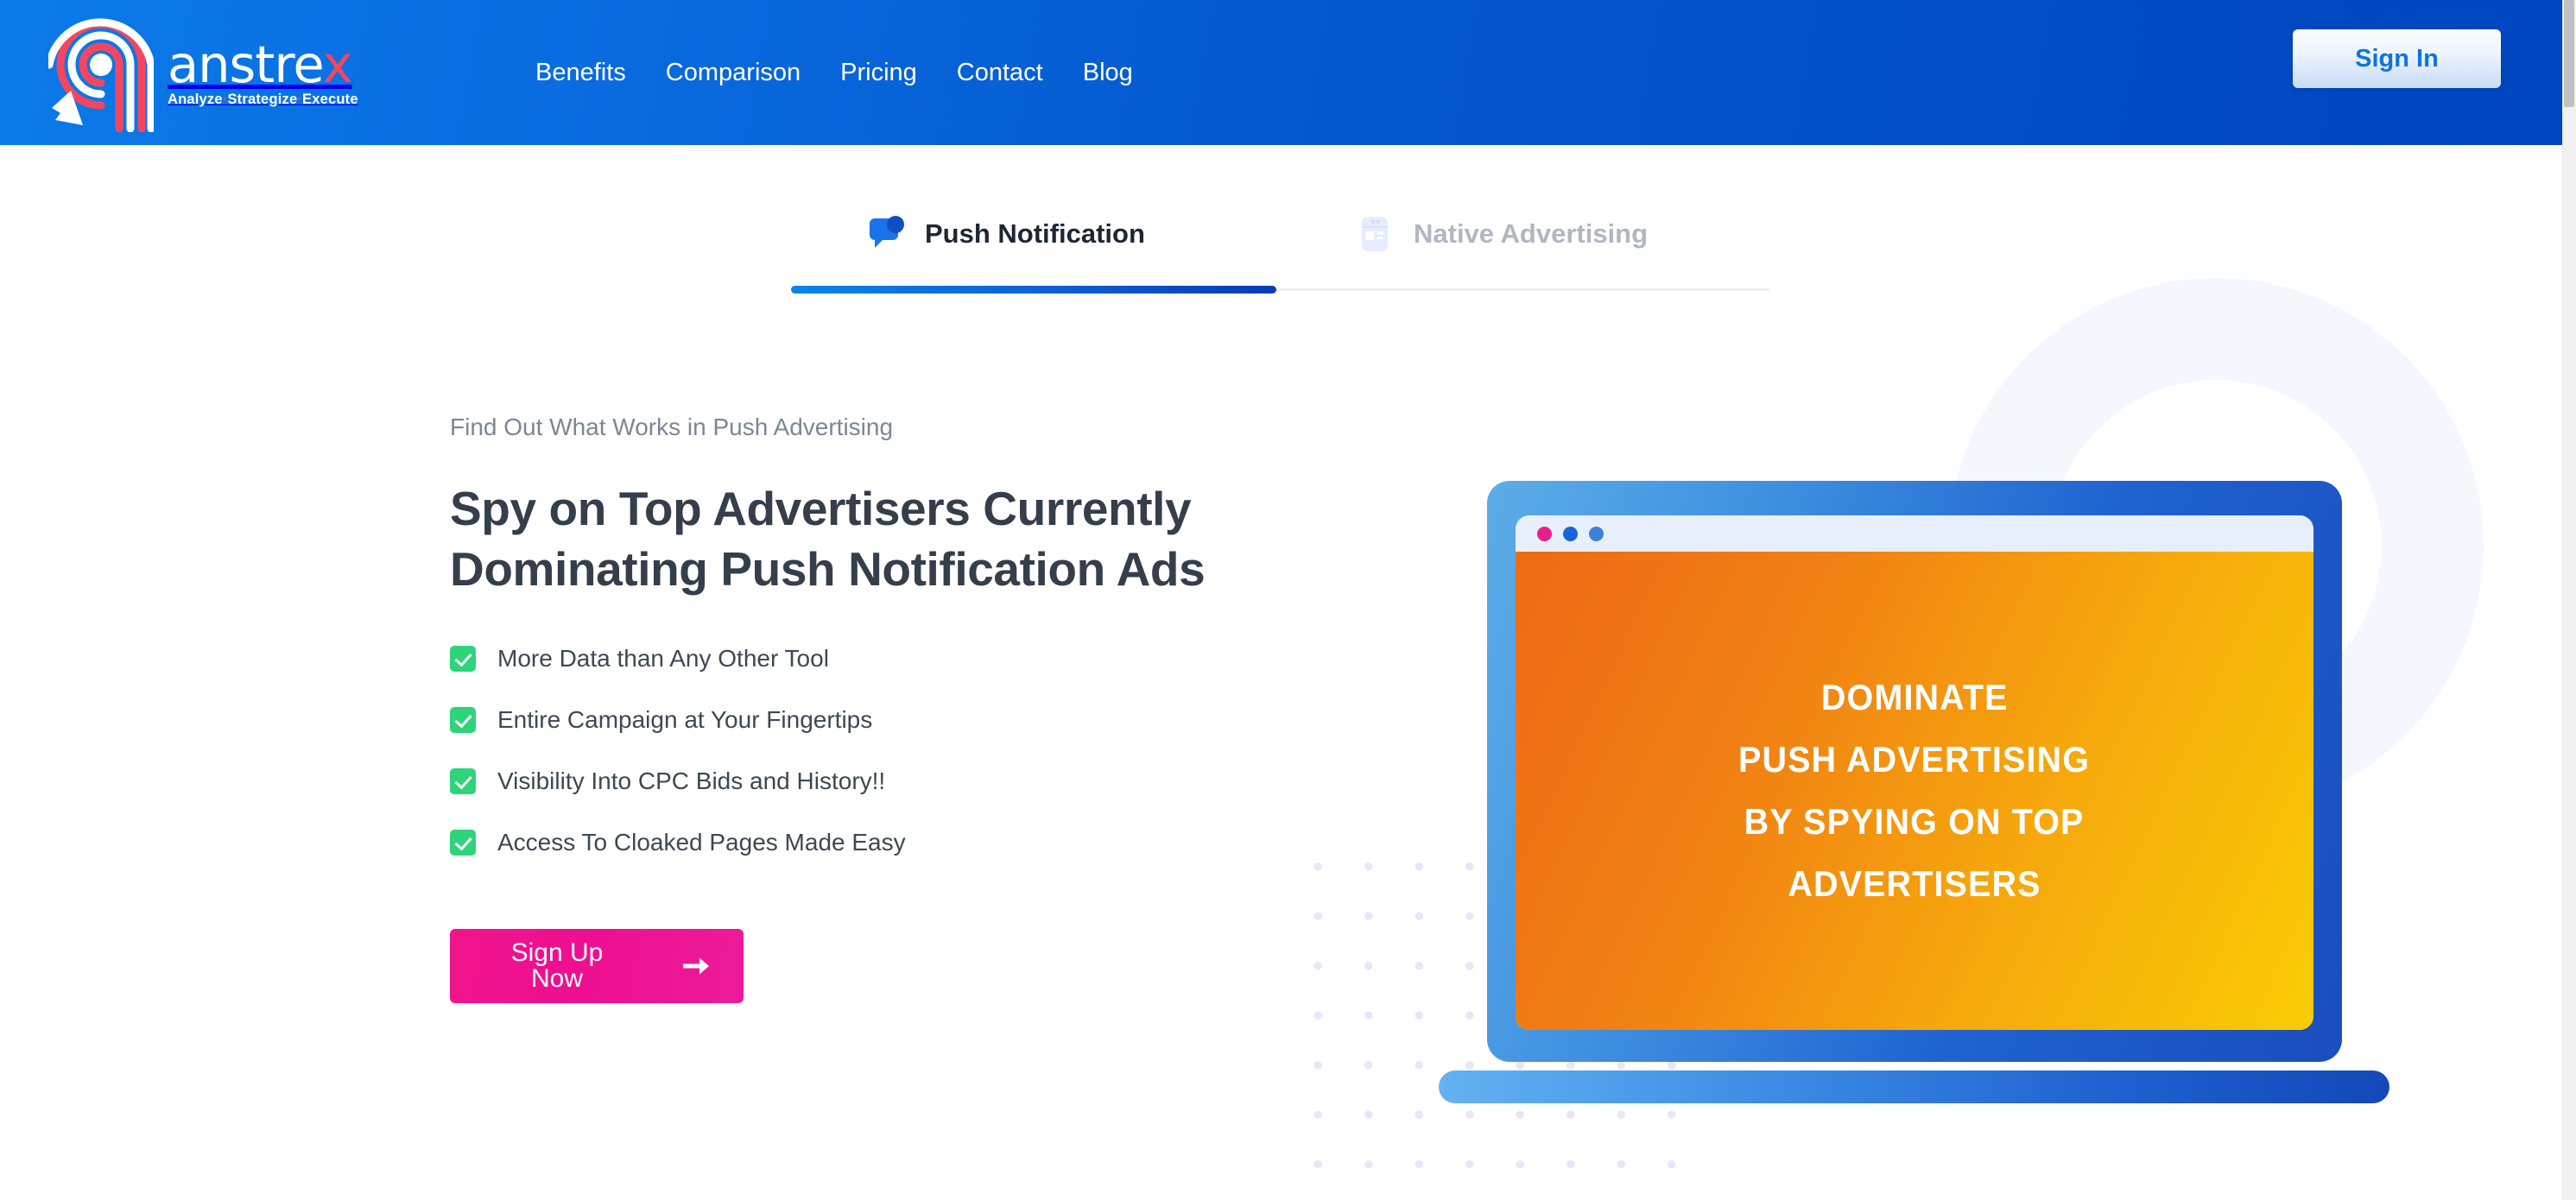  I want to click on feature-label: Access To Cloaked Pages Made Easy, so click(701, 842).